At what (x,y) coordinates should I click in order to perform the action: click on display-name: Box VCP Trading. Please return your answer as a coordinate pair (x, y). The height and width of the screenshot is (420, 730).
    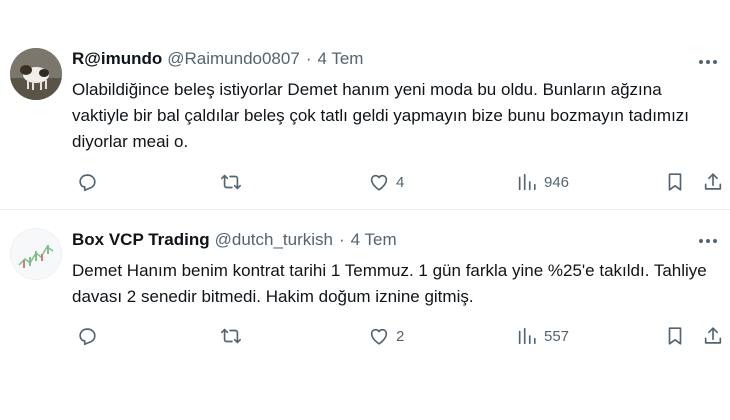
    Looking at the image, I should click on (141, 240).